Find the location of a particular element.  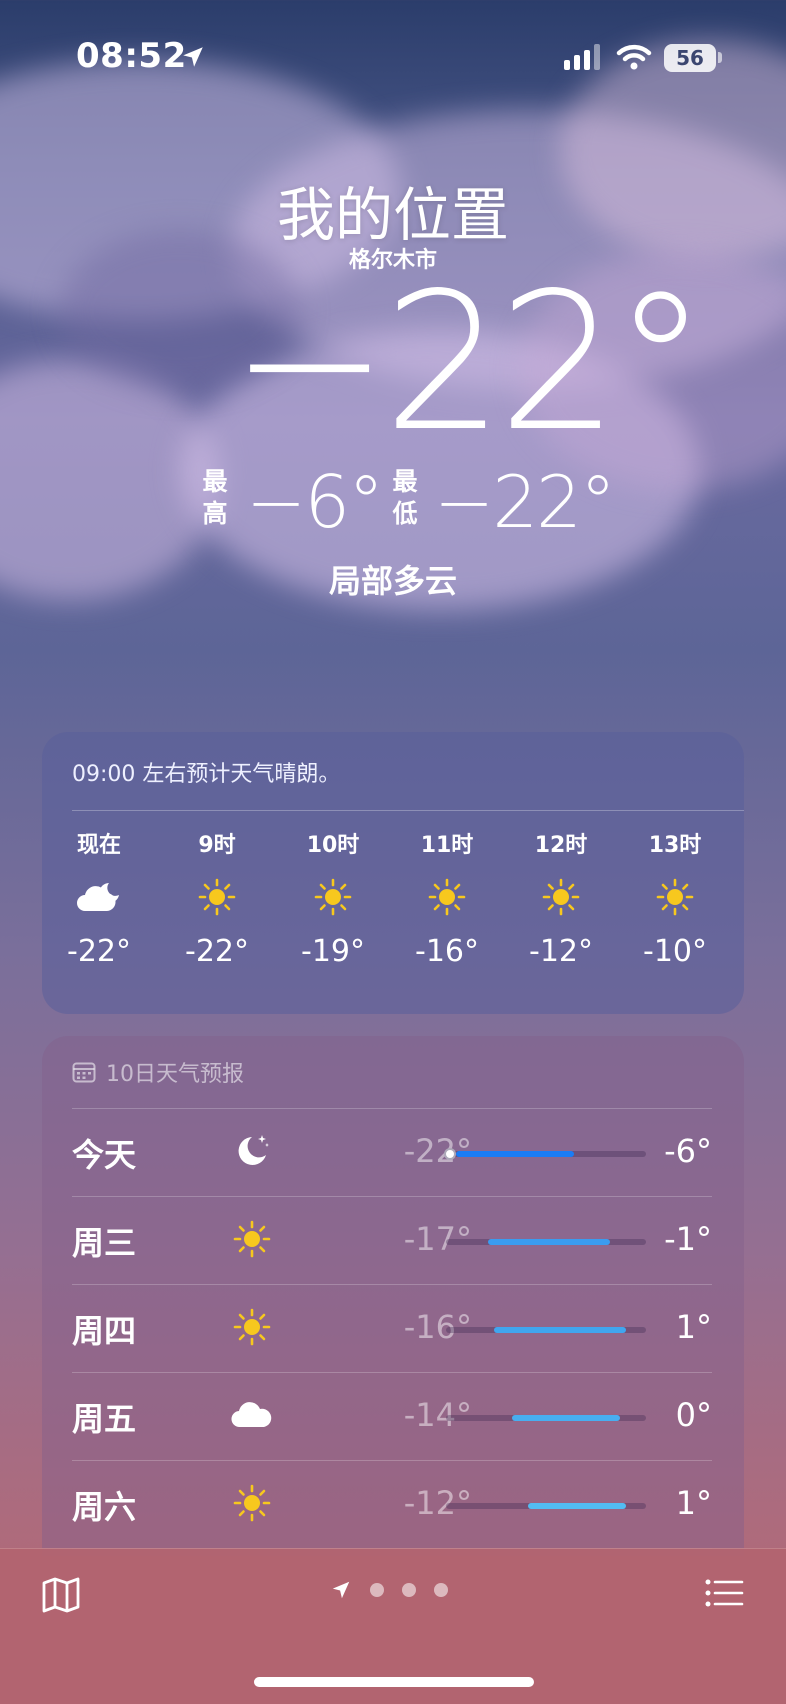

high-temperature: −6° is located at coordinates (315, 502).